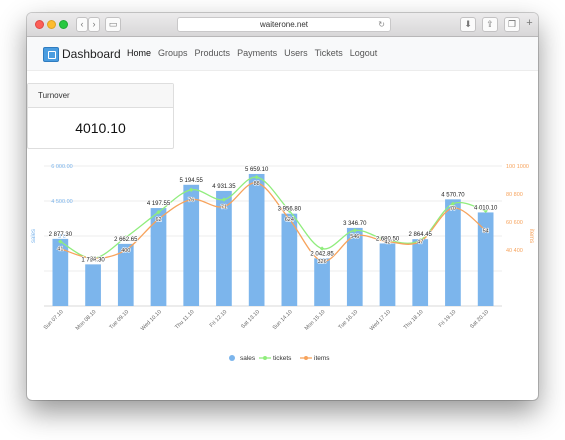  What do you see at coordinates (315, 320) in the screenshot?
I see `x-tick-label: Mon 15.10` at bounding box center [315, 320].